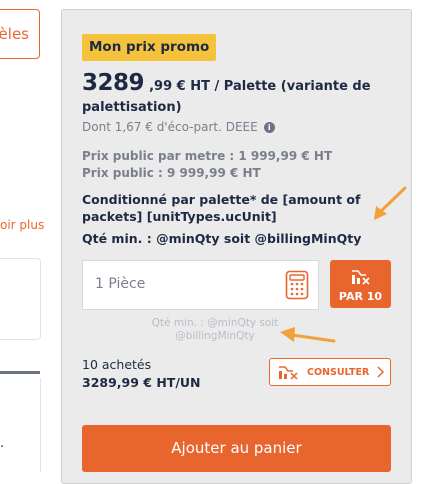  I want to click on public-price: Prix public : 9 999,99 € HT, so click(171, 173).